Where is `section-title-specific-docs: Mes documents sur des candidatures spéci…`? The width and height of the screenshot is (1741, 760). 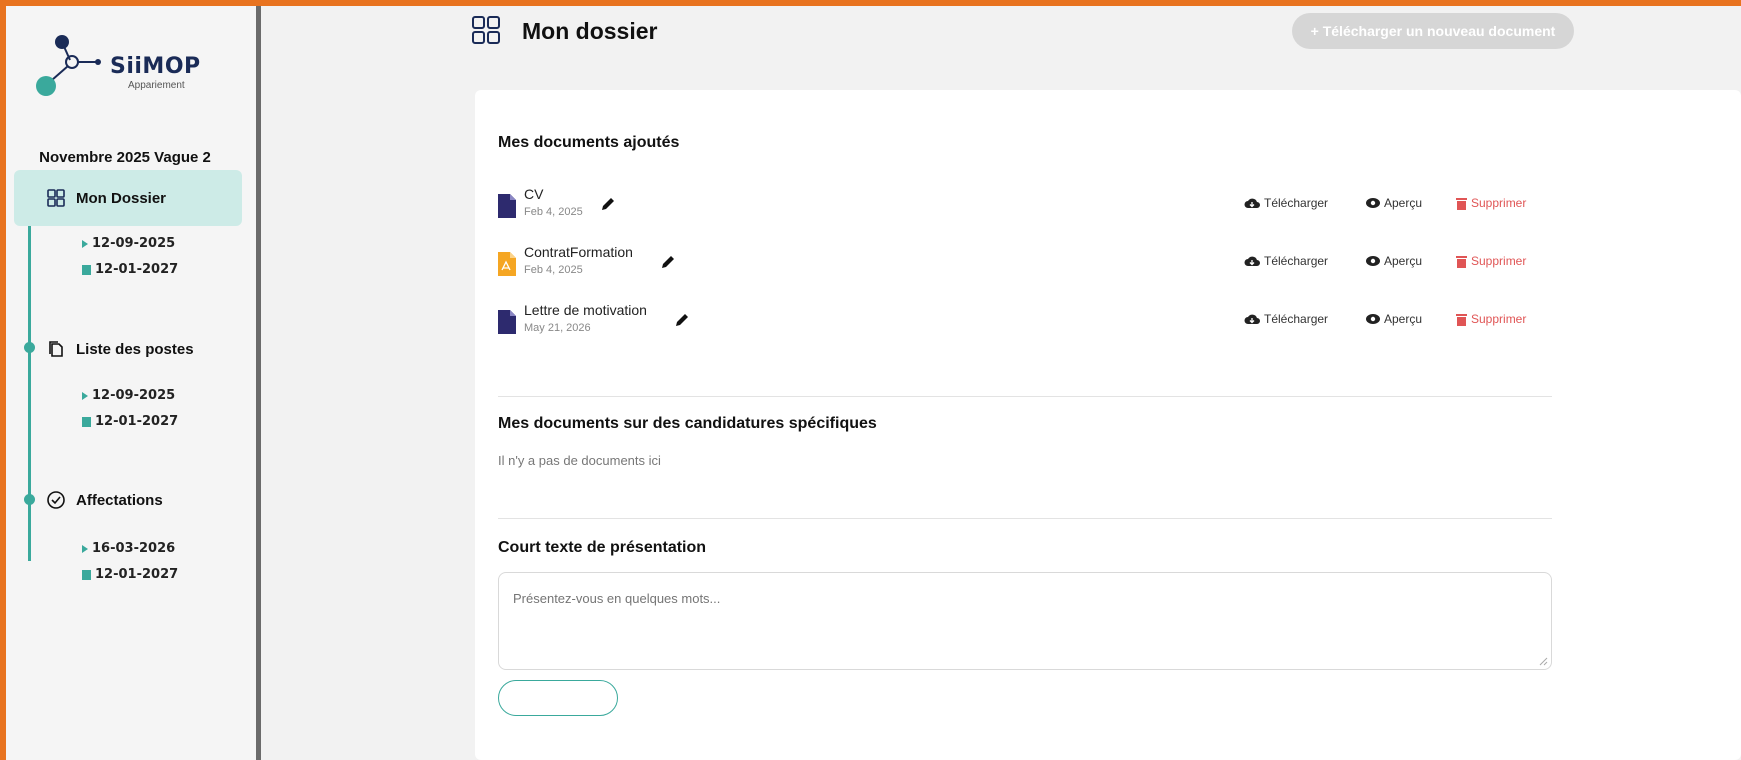 section-title-specific-docs: Mes documents sur des candidatures spéci… is located at coordinates (687, 423).